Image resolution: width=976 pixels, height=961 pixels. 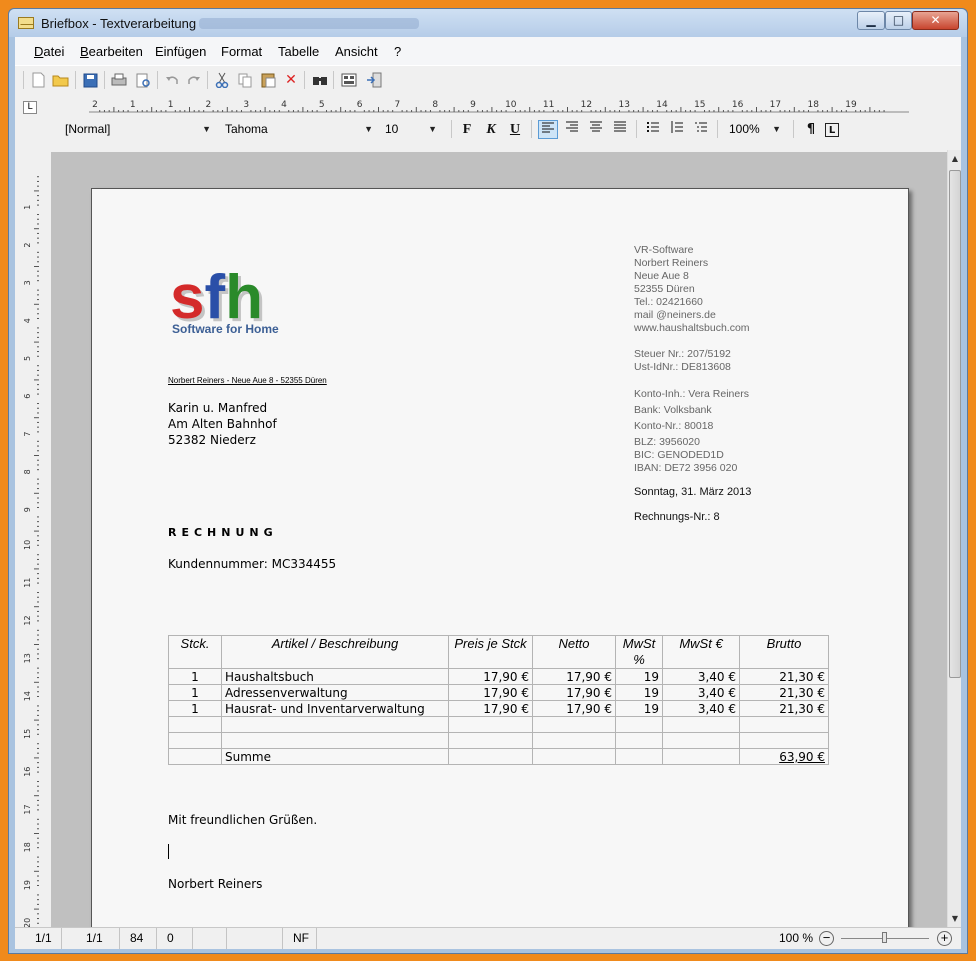 I want to click on column-header: MwSt %, so click(x=639, y=652).